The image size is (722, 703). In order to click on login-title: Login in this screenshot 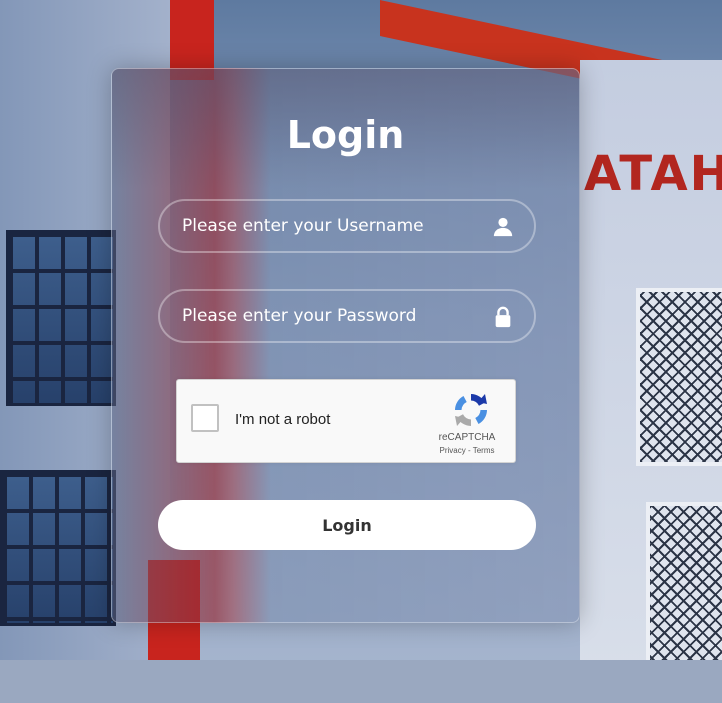, I will do `click(345, 135)`.